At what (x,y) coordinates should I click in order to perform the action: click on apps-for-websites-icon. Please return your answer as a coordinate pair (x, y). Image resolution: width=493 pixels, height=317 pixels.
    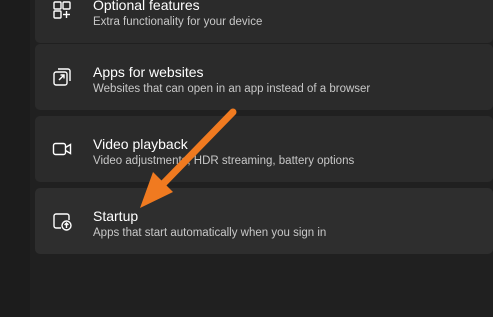
    Looking at the image, I should click on (62, 77).